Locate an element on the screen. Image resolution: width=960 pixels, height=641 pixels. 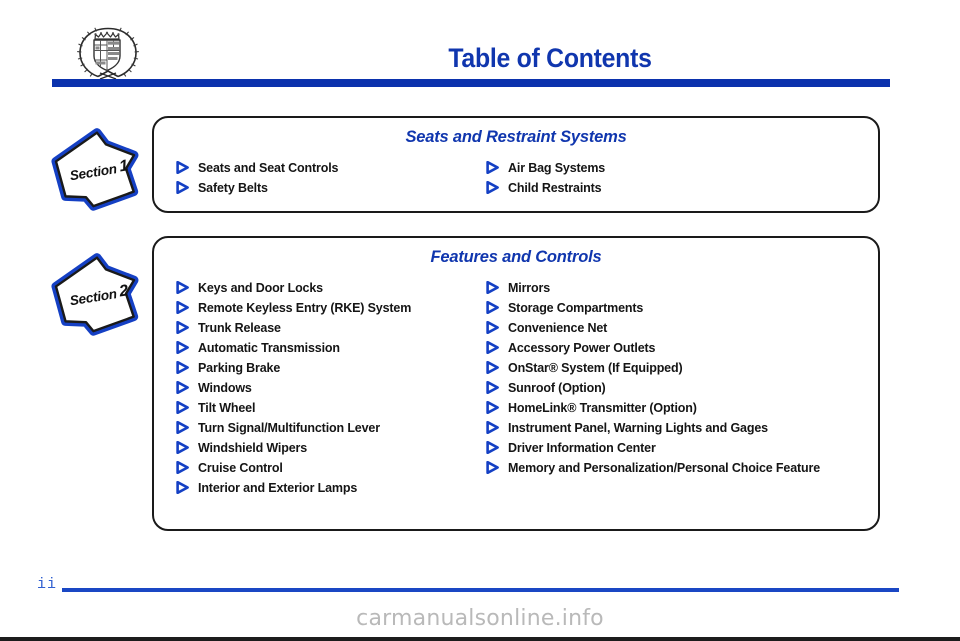
toc-item: HomeLink® Transmitter (Option) is located at coordinates (671, 407).